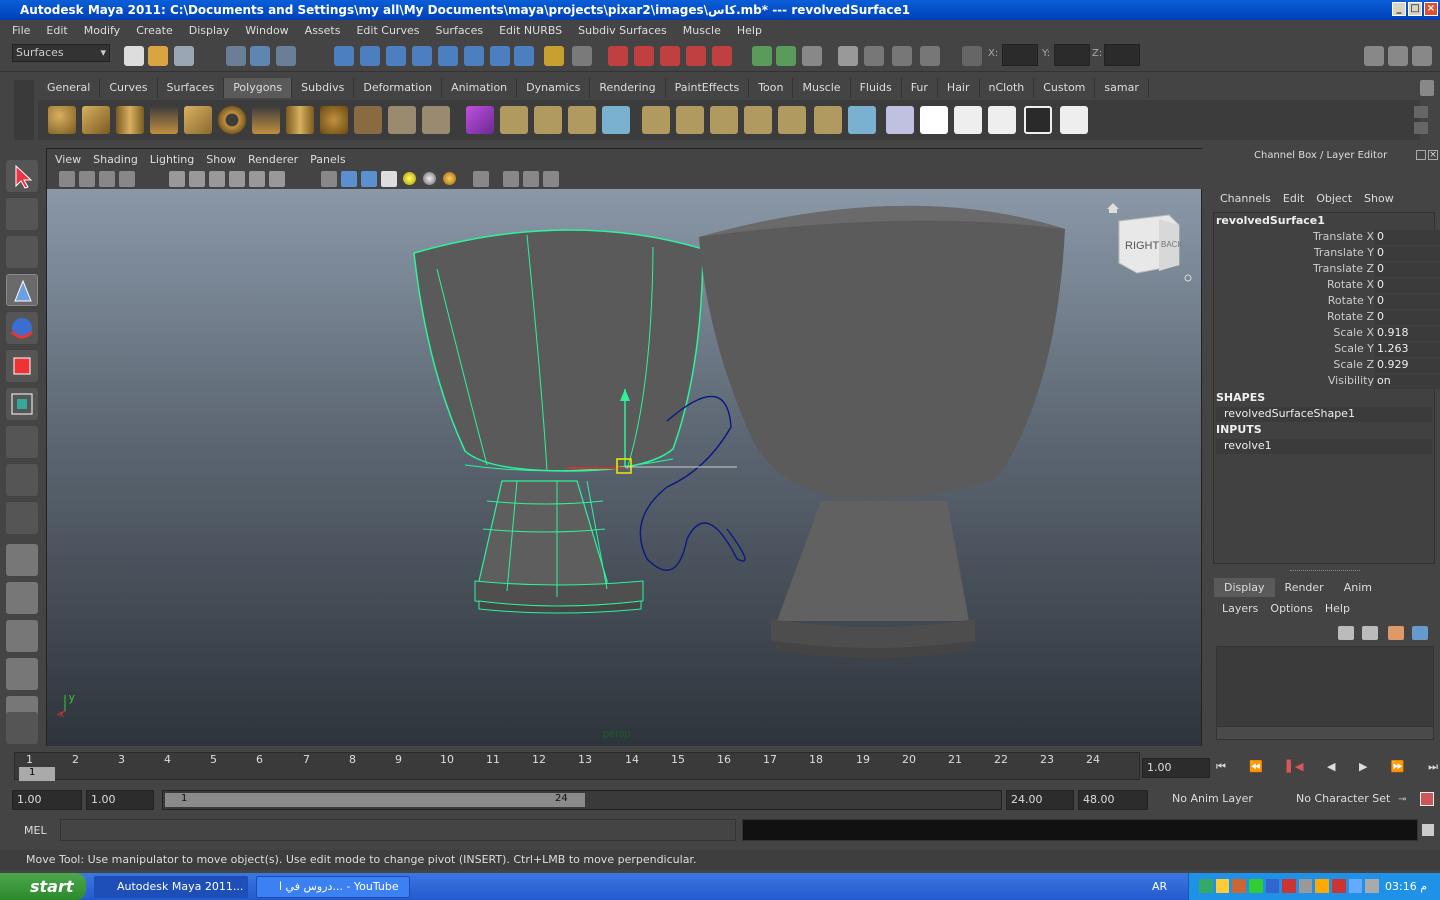 The width and height of the screenshot is (1440, 900). I want to click on menu-assets: Assets, so click(323, 30).